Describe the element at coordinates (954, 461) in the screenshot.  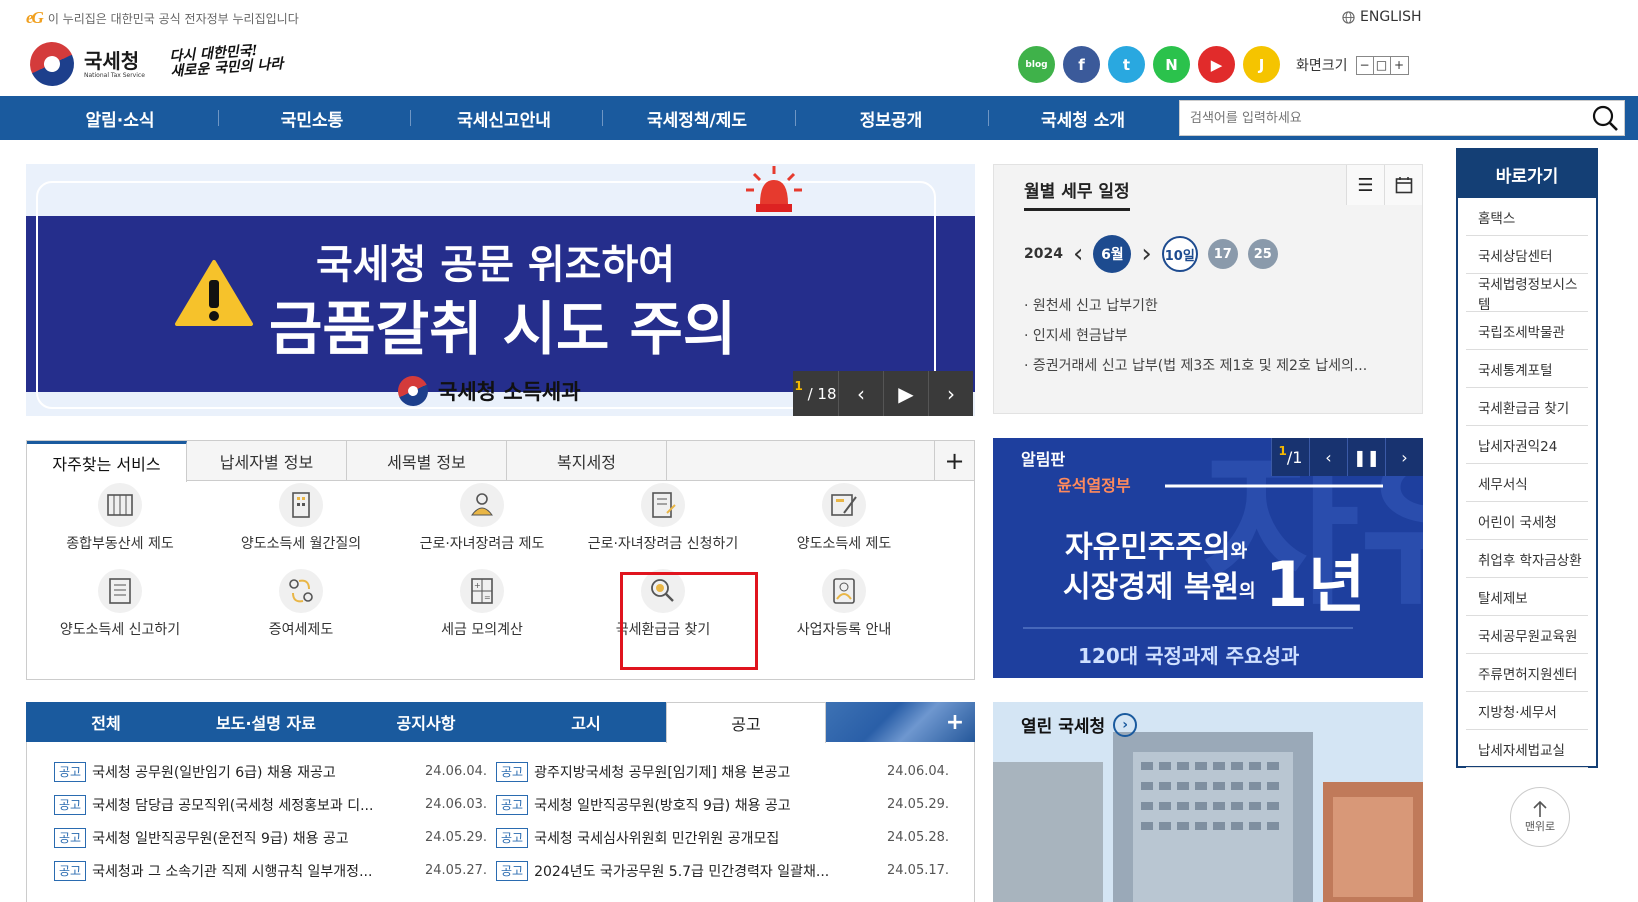
I see `services-more-button: +` at that location.